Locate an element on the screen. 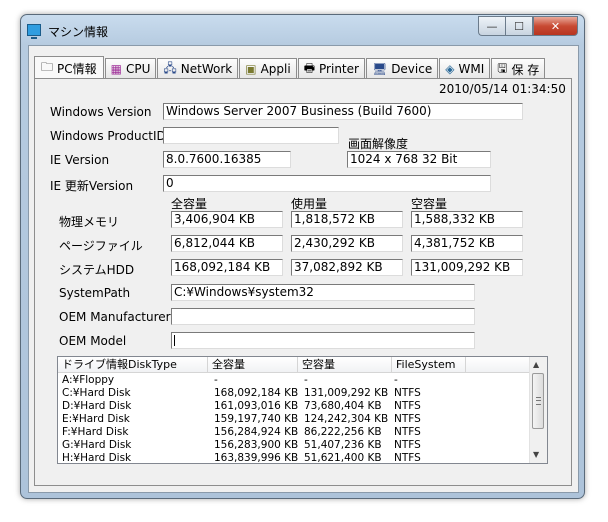 This screenshot has width=608, height=522. tab-label: 保 存 is located at coordinates (525, 69).